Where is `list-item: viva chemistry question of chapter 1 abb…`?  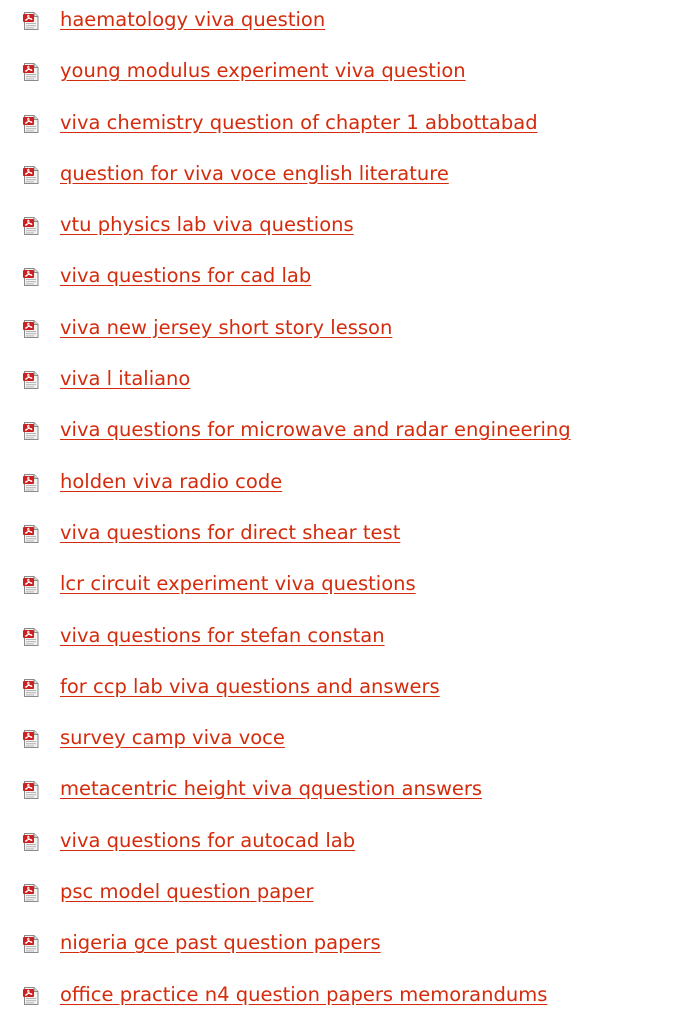 list-item: viva chemistry question of chapter 1 abb… is located at coordinates (337, 128).